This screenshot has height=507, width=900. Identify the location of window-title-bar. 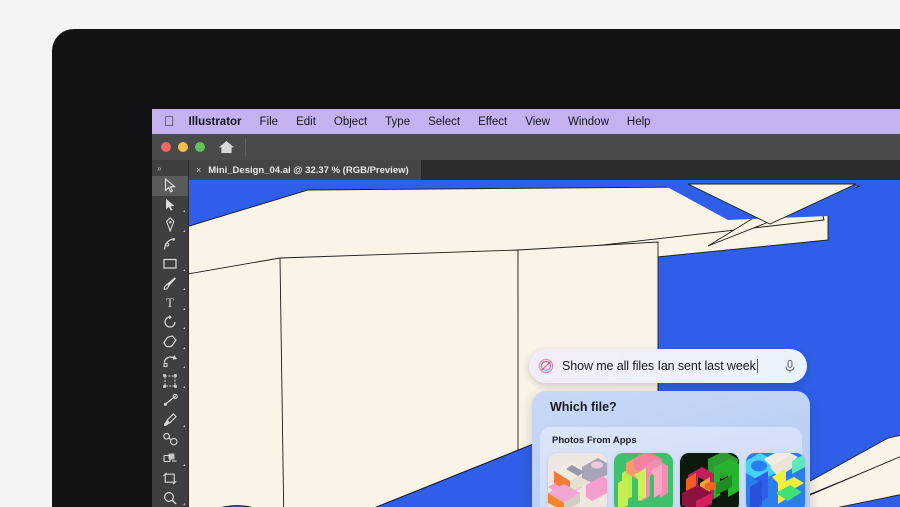
(526, 147).